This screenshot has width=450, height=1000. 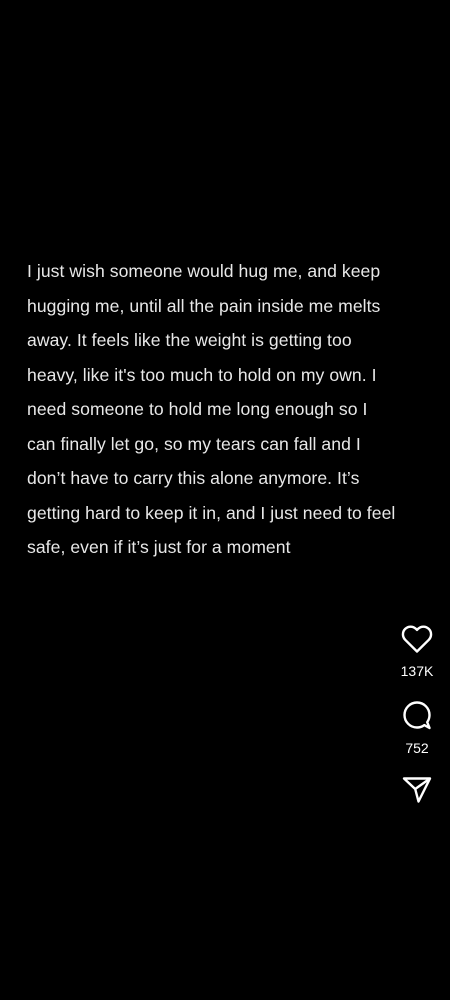 I want to click on comment-button: 752, so click(x=417, y=727).